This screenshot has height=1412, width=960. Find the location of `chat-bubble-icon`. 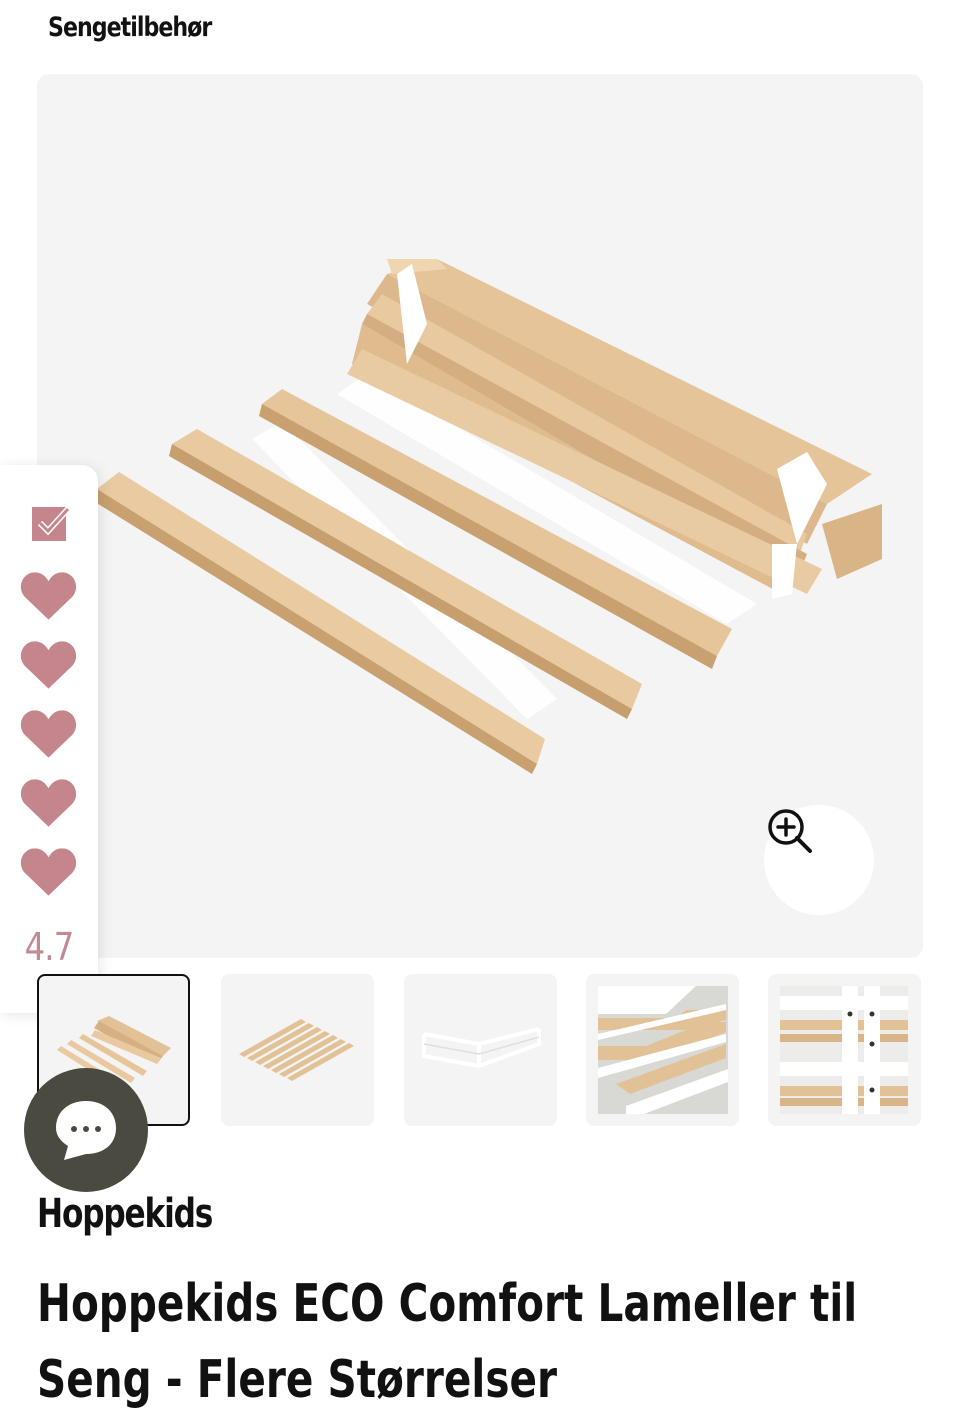

chat-bubble-icon is located at coordinates (86, 1130).